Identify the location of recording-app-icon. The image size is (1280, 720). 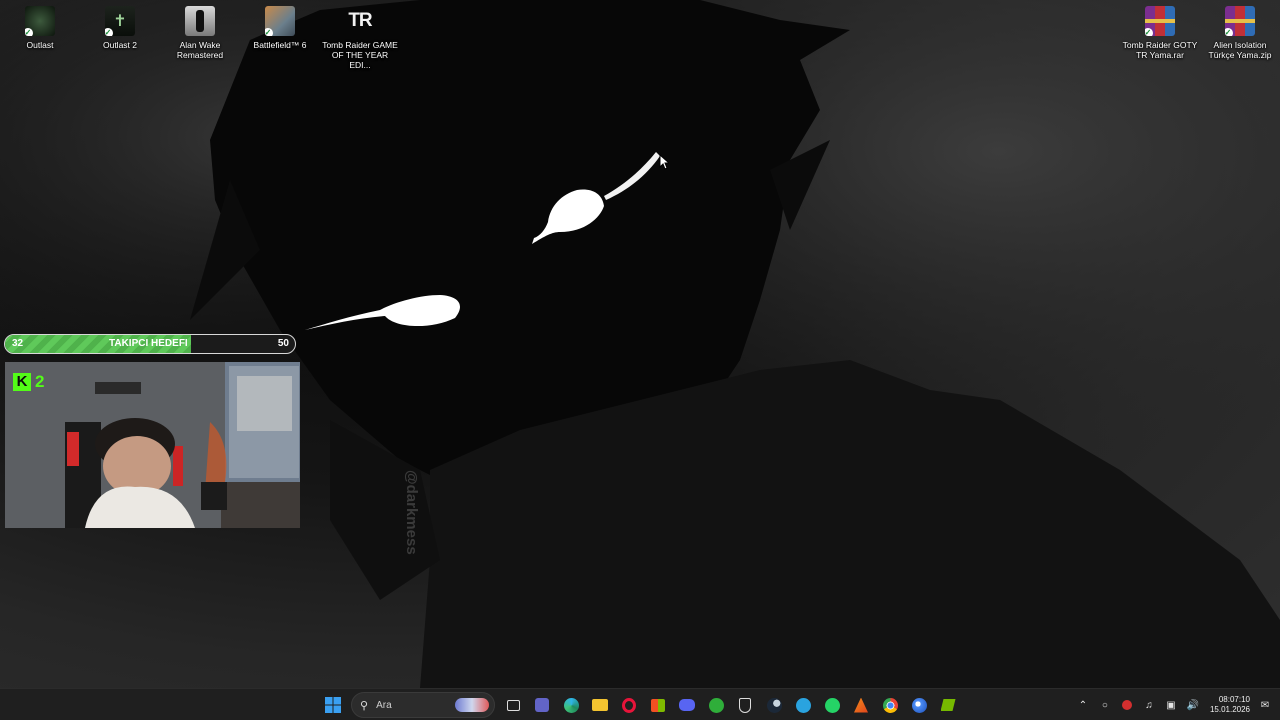
(1127, 705).